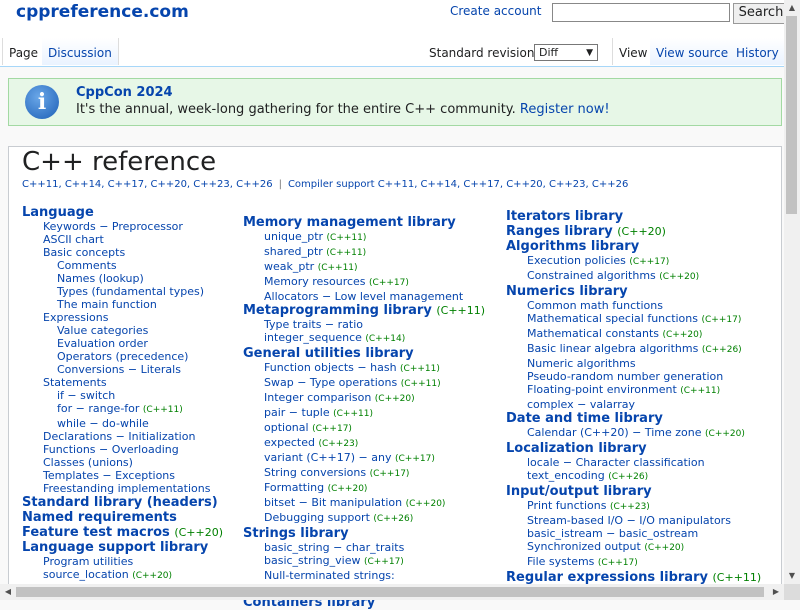 This screenshot has width=800, height=610. Describe the element at coordinates (633, 577) in the screenshot. I see `section-heading: Regular expressions library (C++11)` at that location.